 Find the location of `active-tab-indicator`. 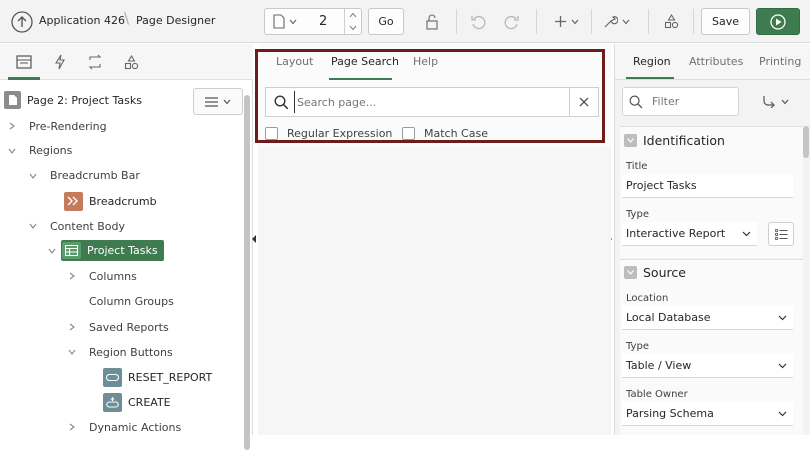

active-tab-indicator is located at coordinates (650, 78).